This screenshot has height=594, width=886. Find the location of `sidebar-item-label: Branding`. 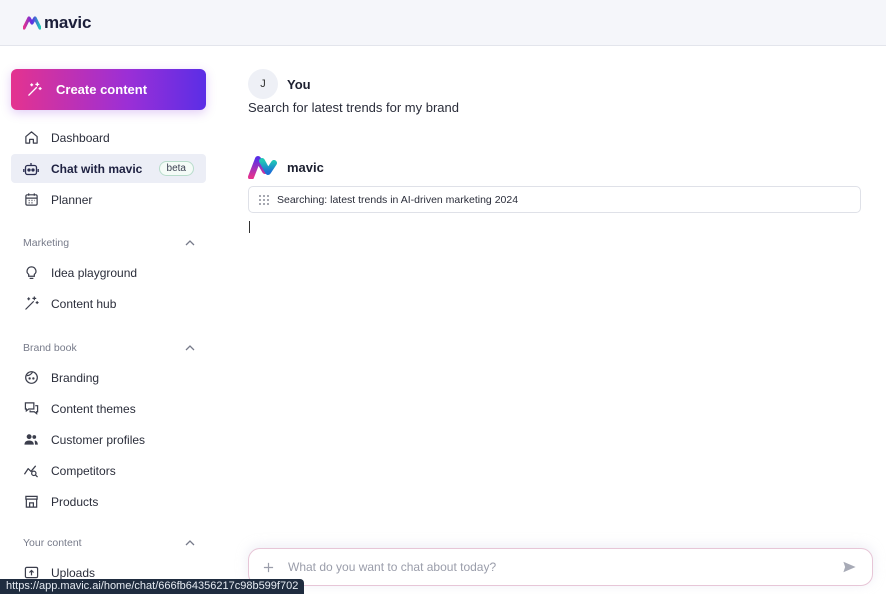

sidebar-item-label: Branding is located at coordinates (75, 377).